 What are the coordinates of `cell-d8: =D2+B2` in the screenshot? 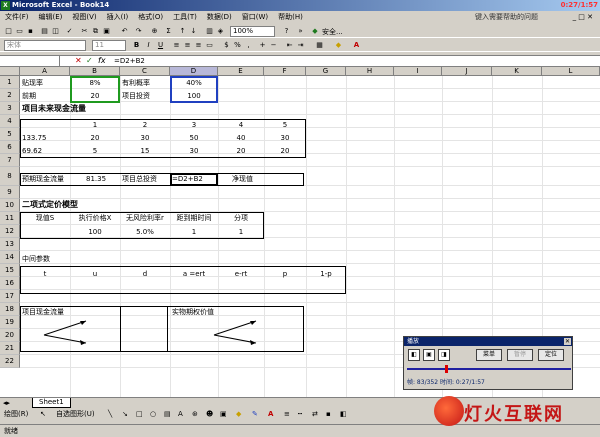 It's located at (187, 179).